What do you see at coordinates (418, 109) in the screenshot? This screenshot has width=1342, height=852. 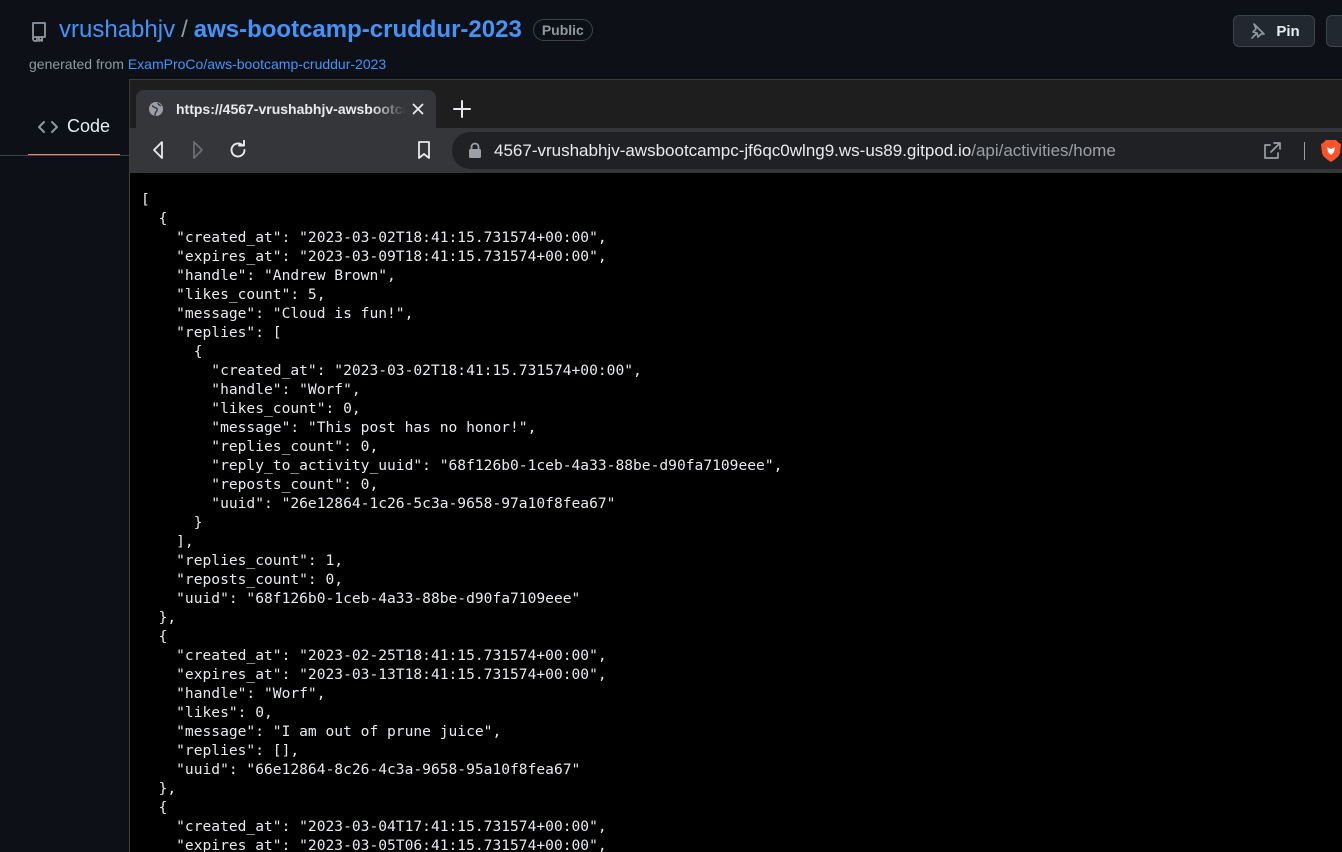 I see `close-icon` at bounding box center [418, 109].